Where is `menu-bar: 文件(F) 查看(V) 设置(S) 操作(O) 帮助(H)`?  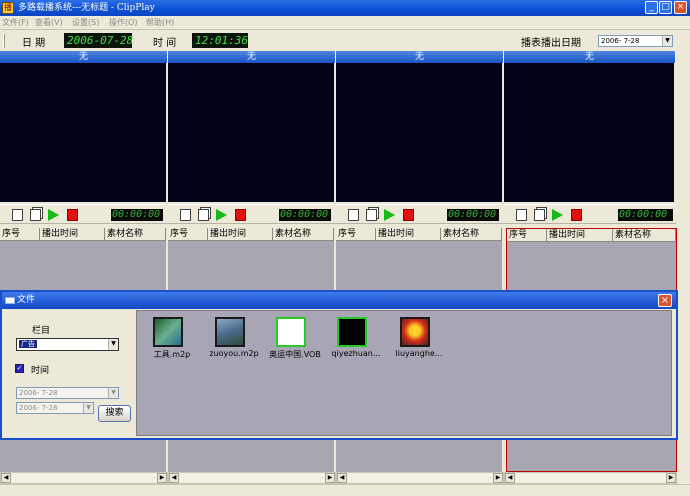 menu-bar: 文件(F) 查看(V) 设置(S) 操作(O) 帮助(H) is located at coordinates (345, 23).